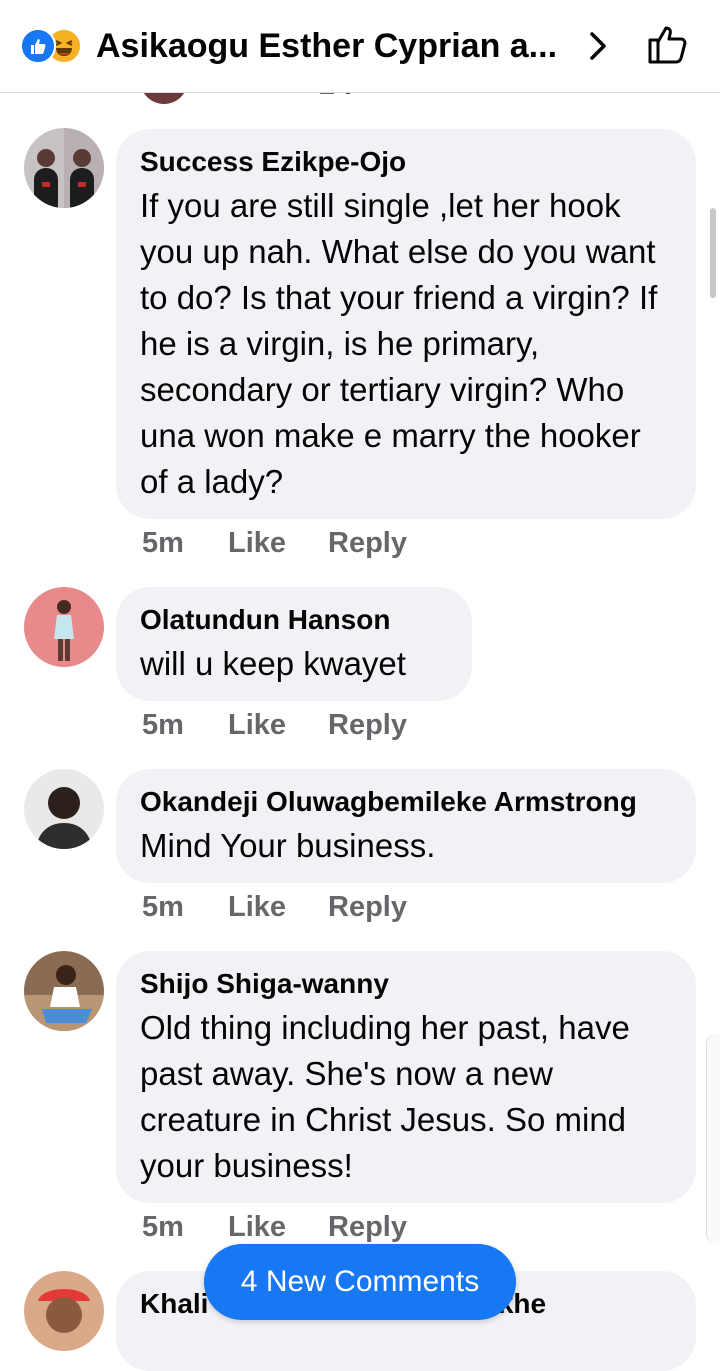 Image resolution: width=720 pixels, height=1371 pixels. I want to click on comment-bubble: Olatundun Hanson will u keep kwayet, so click(294, 644).